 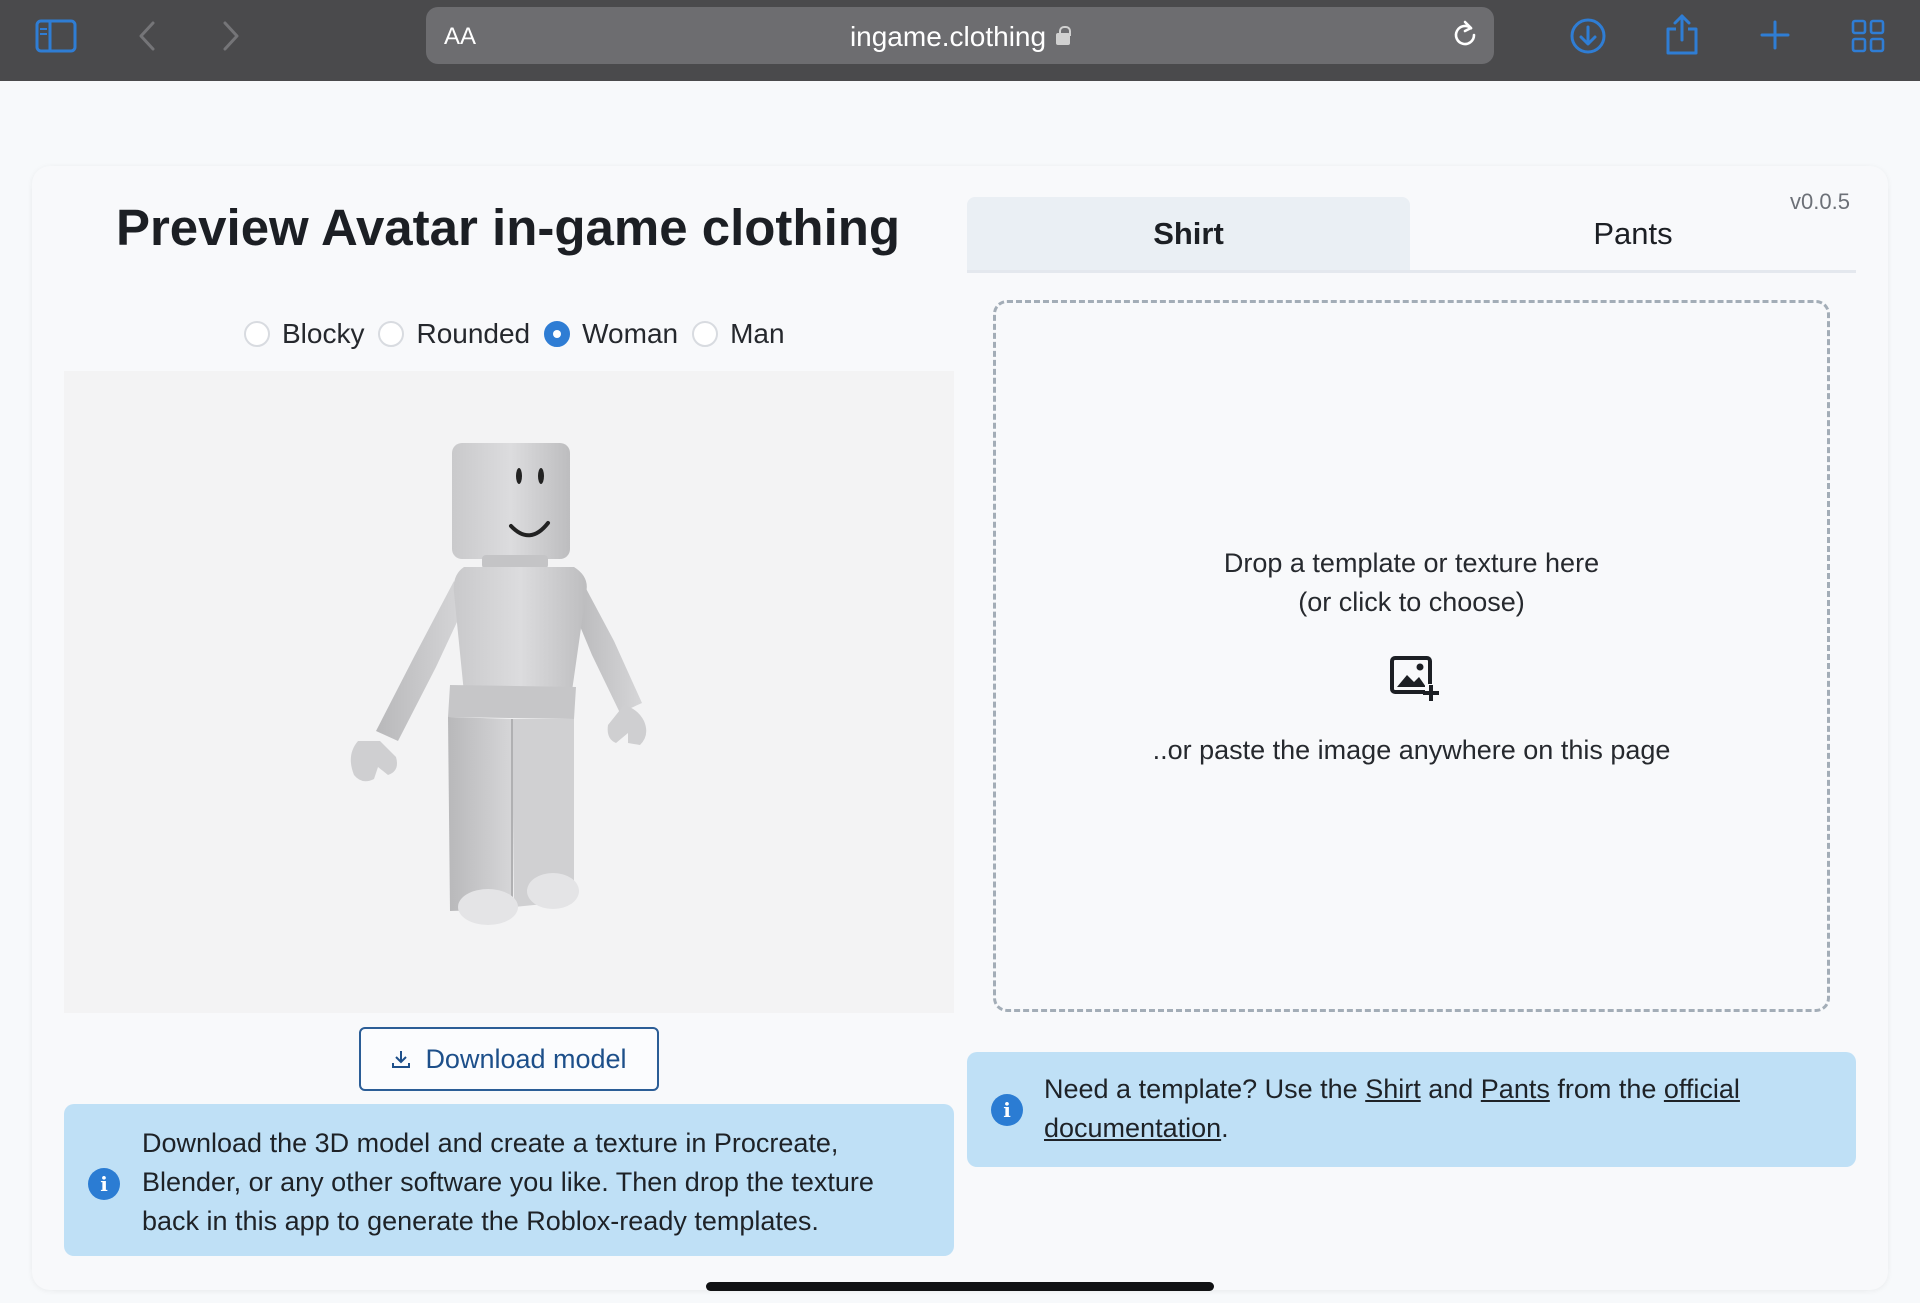 I want to click on radio-button-selected, so click(x=557, y=334).